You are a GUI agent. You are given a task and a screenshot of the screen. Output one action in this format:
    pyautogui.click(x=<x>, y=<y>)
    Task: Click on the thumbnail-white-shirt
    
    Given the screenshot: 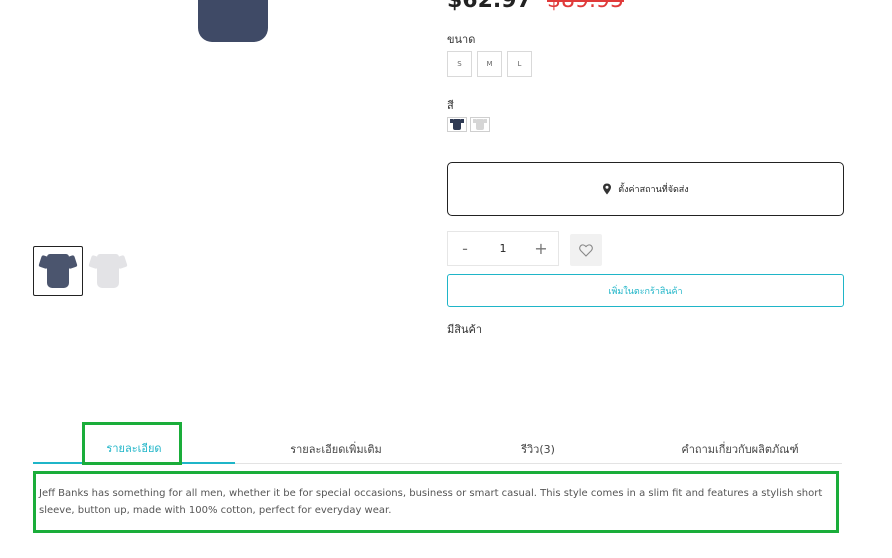 What is the action you would take?
    pyautogui.click(x=108, y=271)
    